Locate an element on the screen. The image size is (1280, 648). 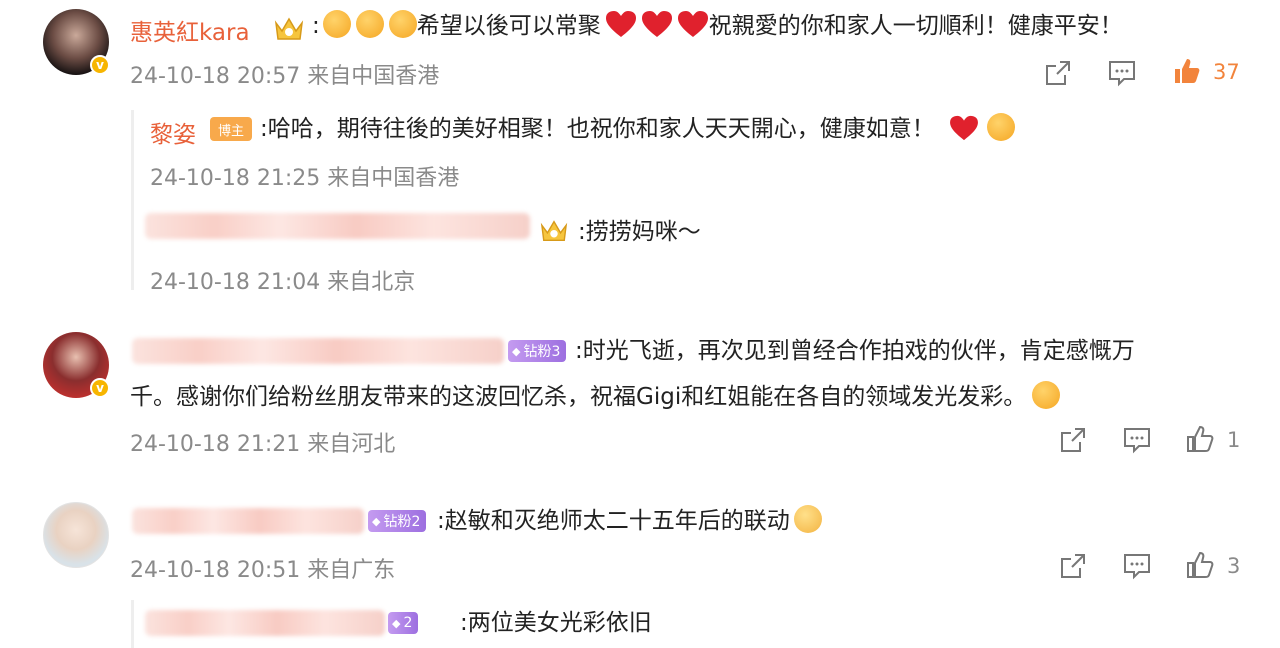
level-badge-text: 钻粉2 is located at coordinates (402, 522).